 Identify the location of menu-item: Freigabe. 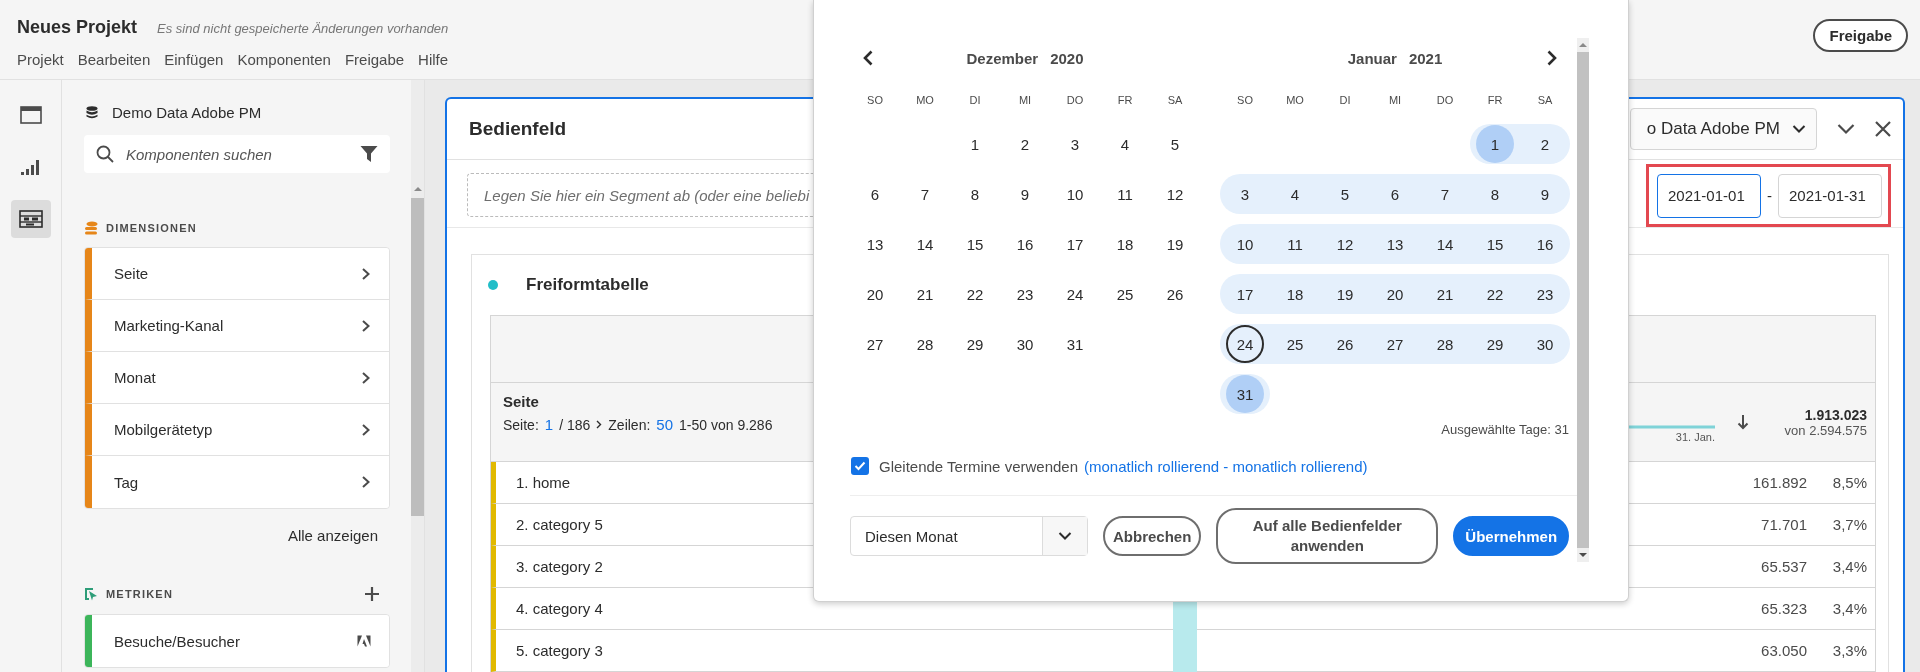
(374, 59).